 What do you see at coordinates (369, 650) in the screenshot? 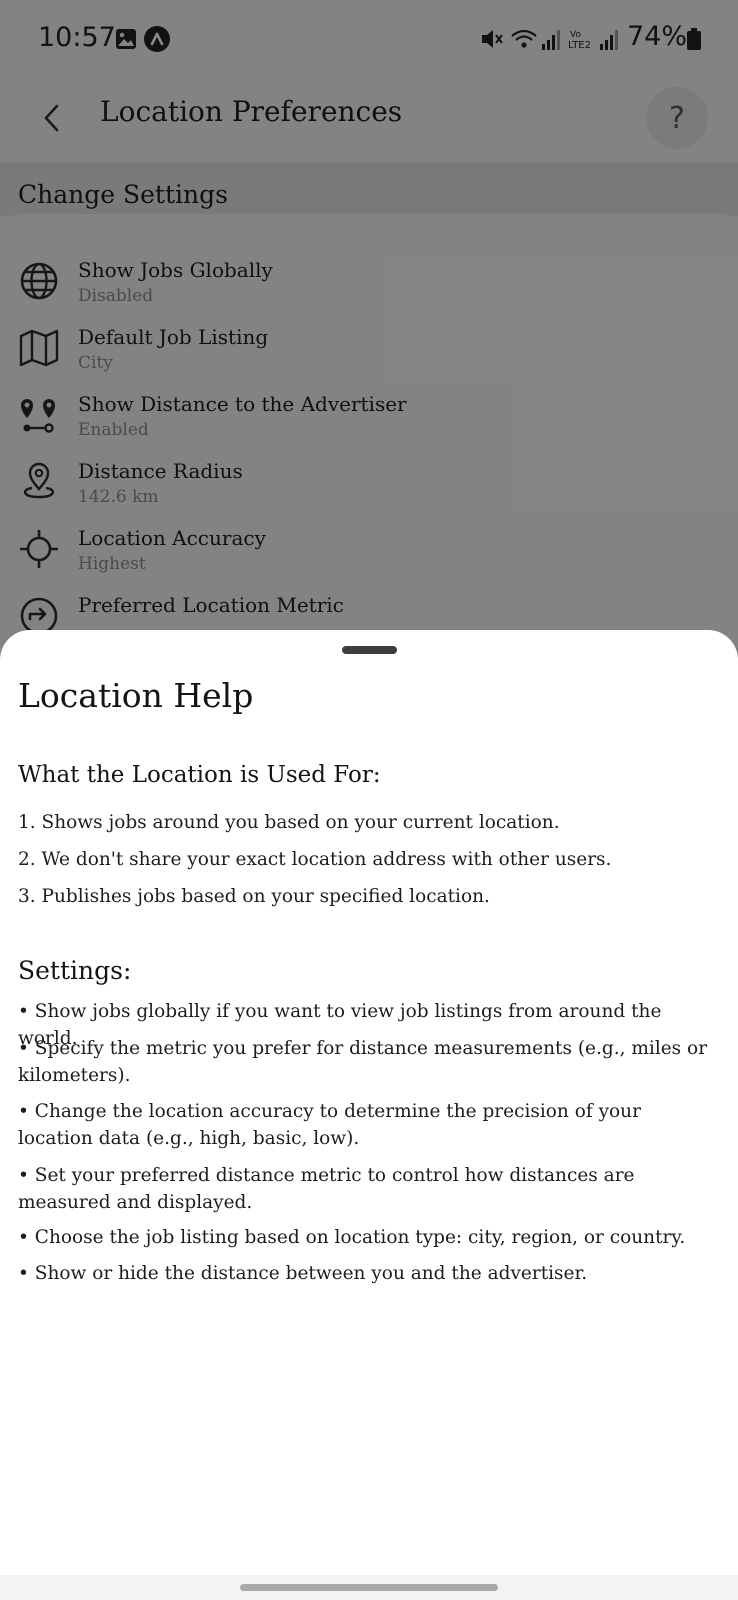
I see `drag-handle` at bounding box center [369, 650].